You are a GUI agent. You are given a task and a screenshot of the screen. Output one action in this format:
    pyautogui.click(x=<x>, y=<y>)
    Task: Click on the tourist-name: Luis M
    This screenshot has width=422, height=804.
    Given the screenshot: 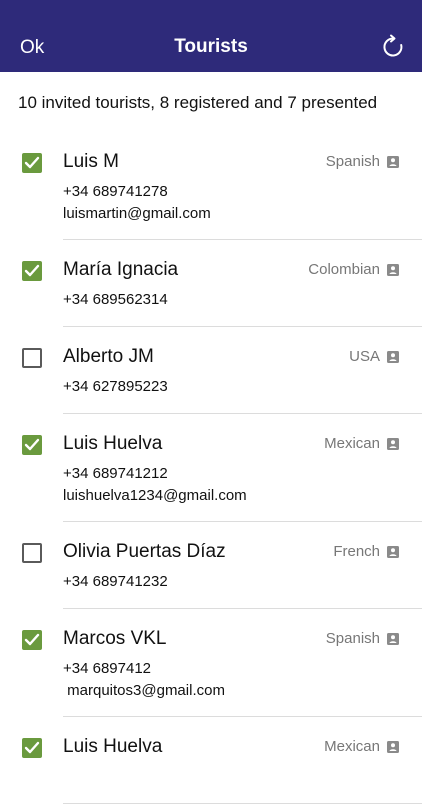 What is the action you would take?
    pyautogui.click(x=91, y=161)
    